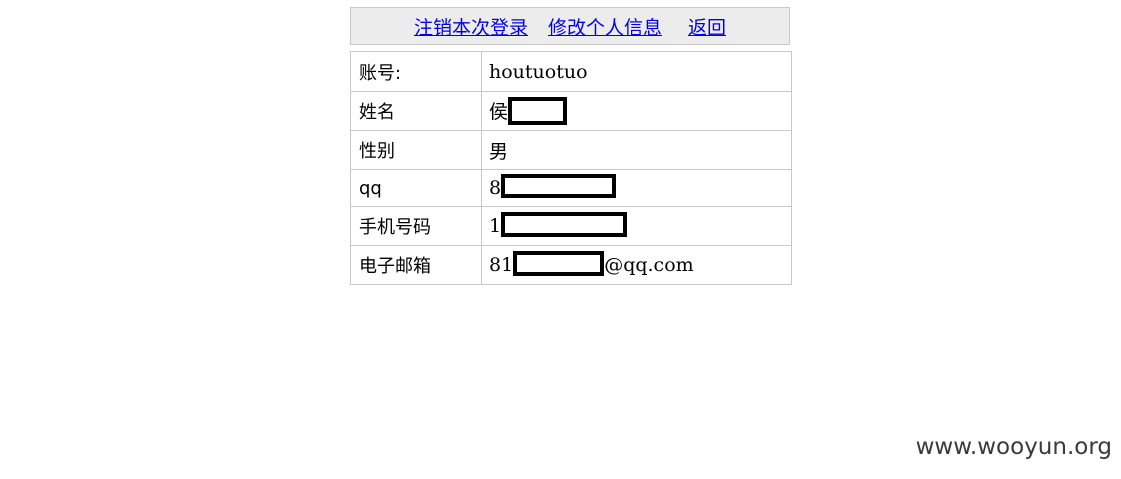  What do you see at coordinates (416, 188) in the screenshot?
I see `qq-label: qq` at bounding box center [416, 188].